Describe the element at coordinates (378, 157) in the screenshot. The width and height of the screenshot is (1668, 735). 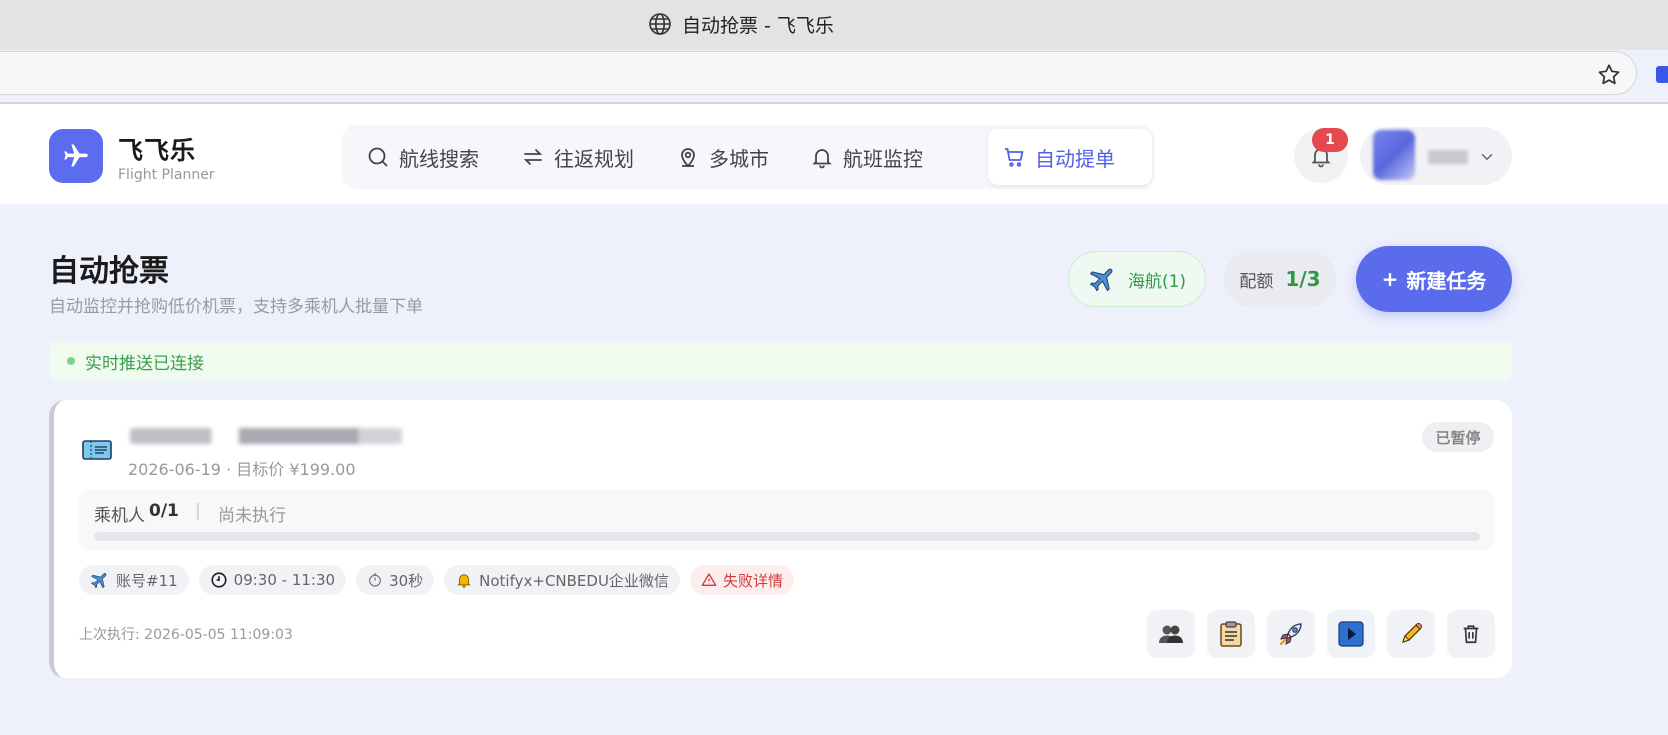
I see `search-icon` at that location.